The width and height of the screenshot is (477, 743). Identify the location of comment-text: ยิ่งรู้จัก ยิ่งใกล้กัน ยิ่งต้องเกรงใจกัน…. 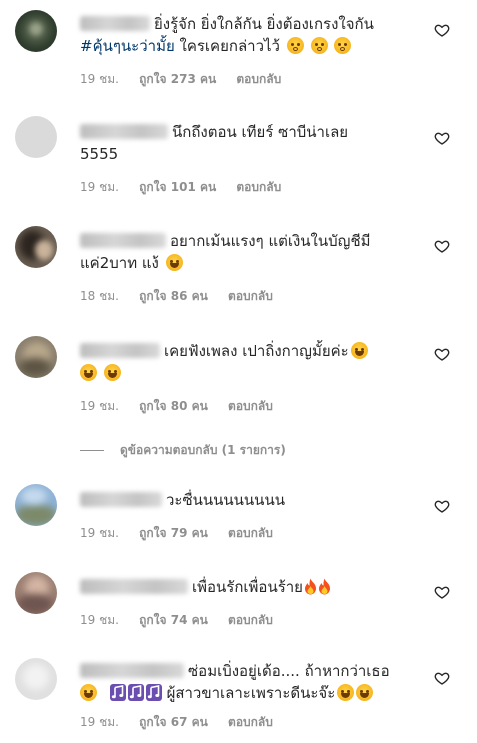
(246, 35).